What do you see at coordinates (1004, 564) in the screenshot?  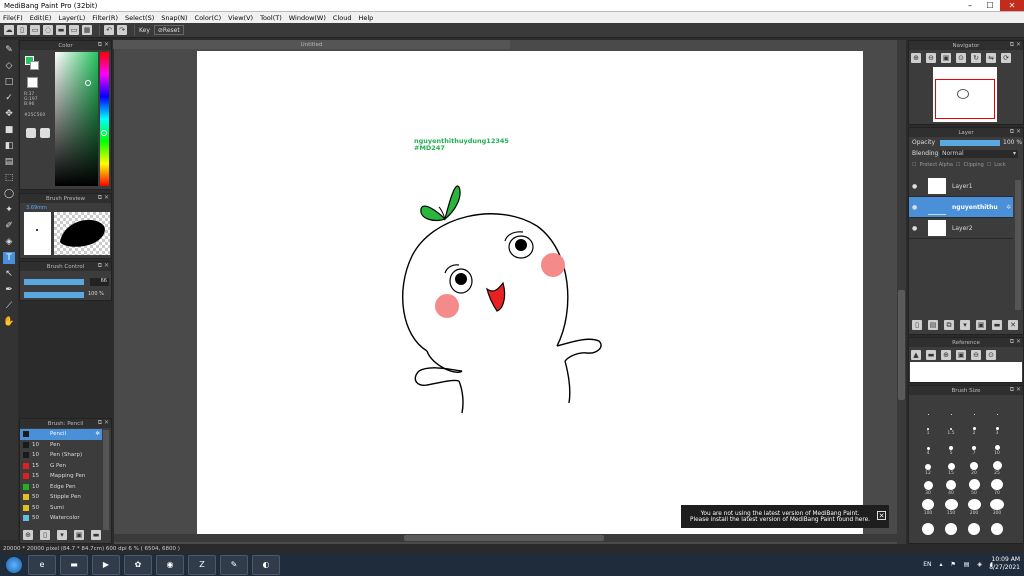 I see `taskbar-clock: 10:09 AM 8/27/2021` at bounding box center [1004, 564].